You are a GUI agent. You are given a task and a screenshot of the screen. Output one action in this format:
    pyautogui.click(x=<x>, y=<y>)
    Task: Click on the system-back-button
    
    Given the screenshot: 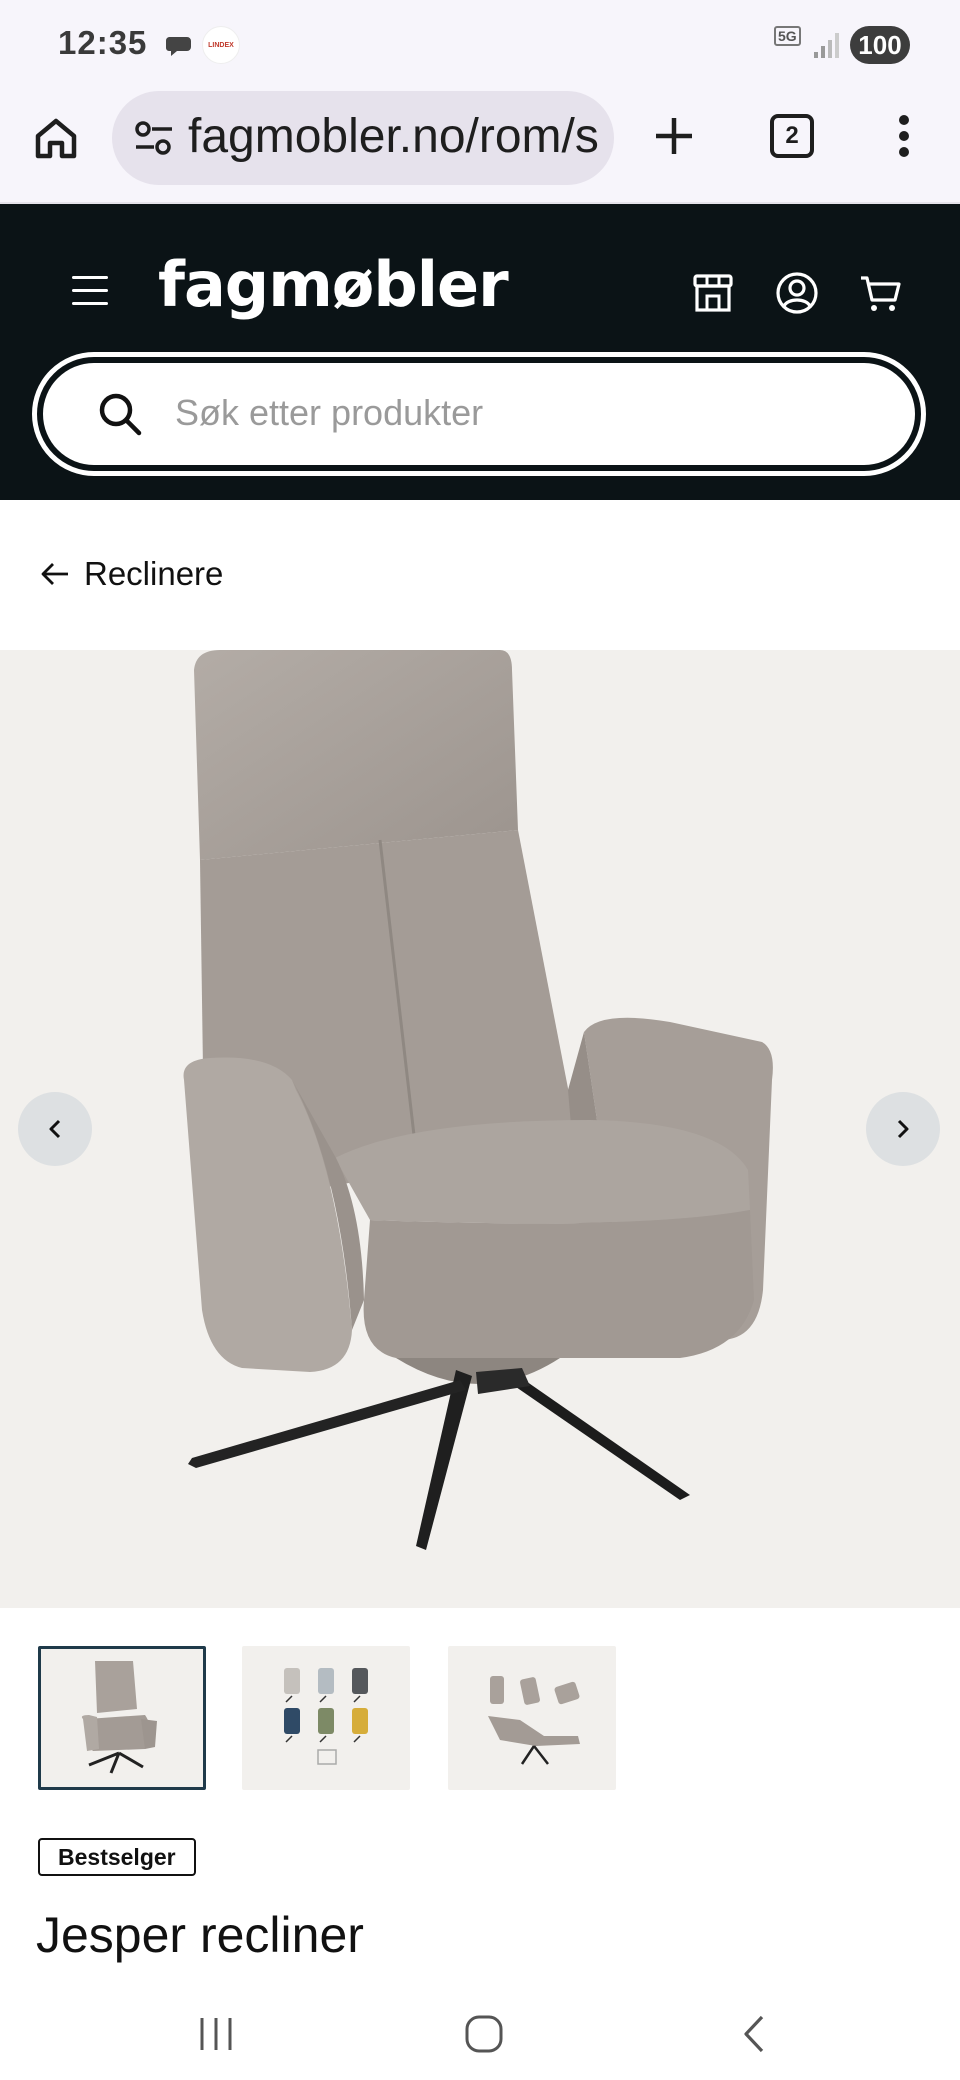 What is the action you would take?
    pyautogui.click(x=754, y=2034)
    